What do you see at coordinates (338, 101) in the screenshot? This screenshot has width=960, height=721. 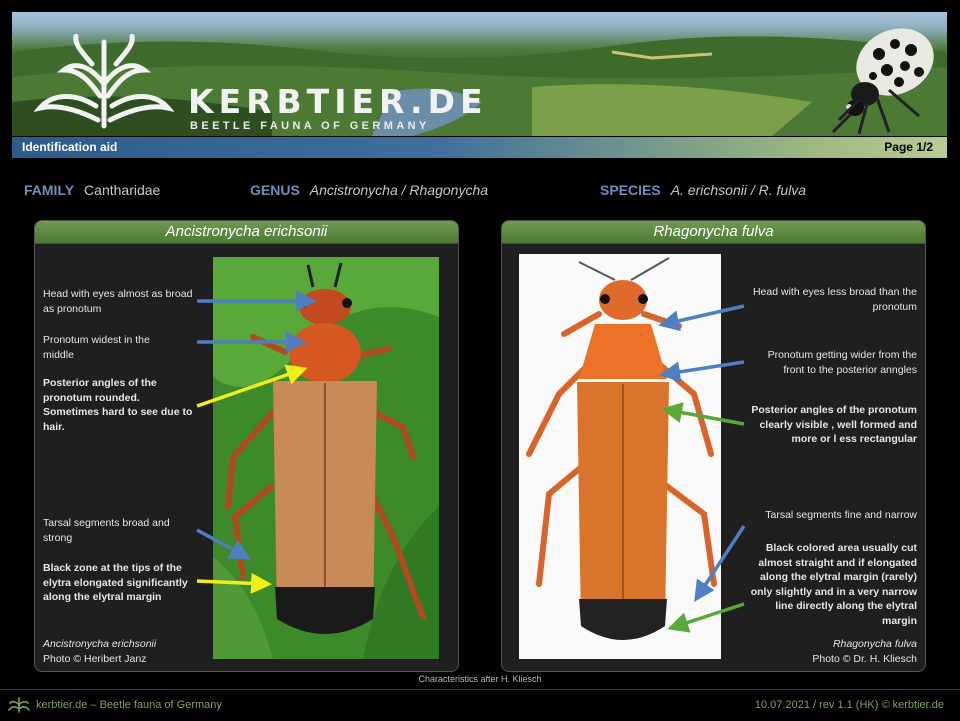 I see `site-name: KERBTIER.DE` at bounding box center [338, 101].